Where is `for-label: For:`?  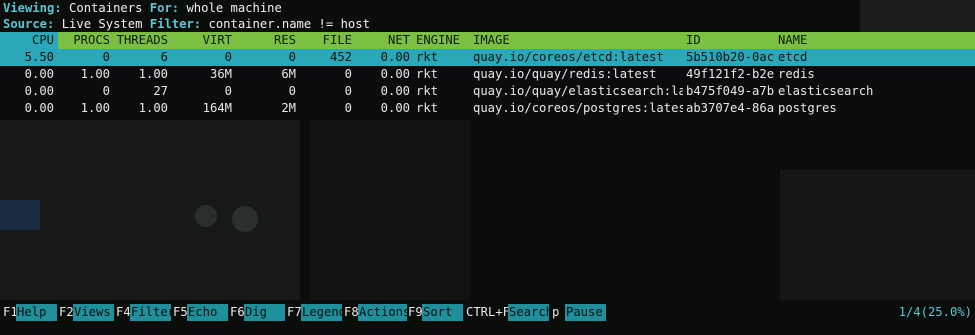 for-label: For: is located at coordinates (164, 8).